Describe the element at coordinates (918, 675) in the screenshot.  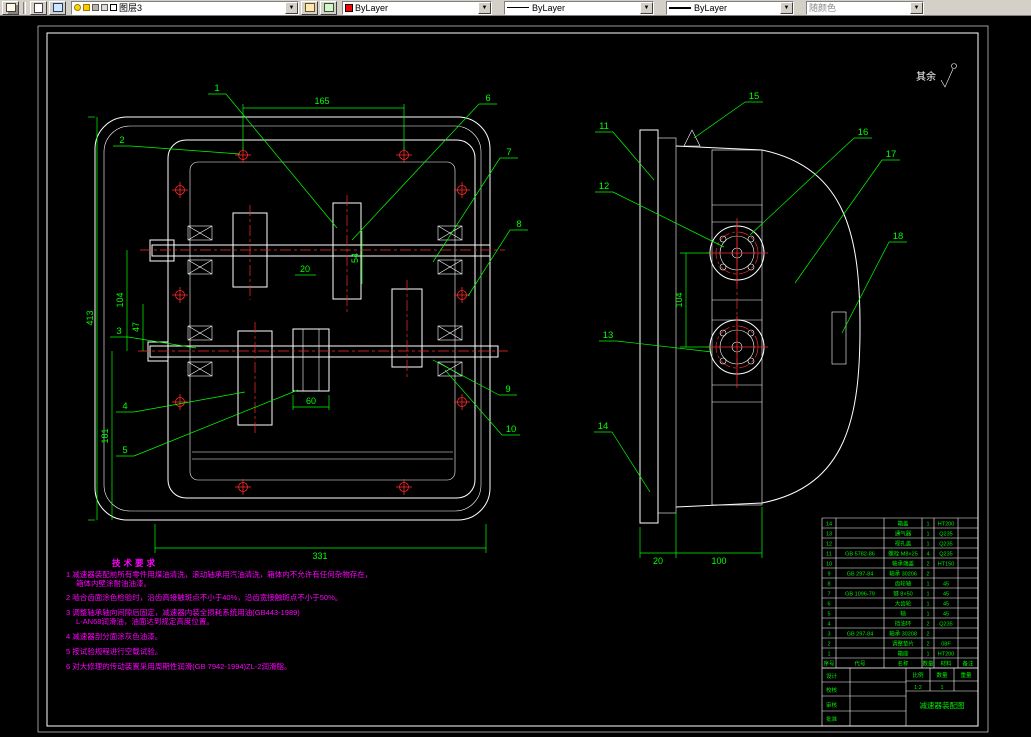
I see `scale-label: 比例` at that location.